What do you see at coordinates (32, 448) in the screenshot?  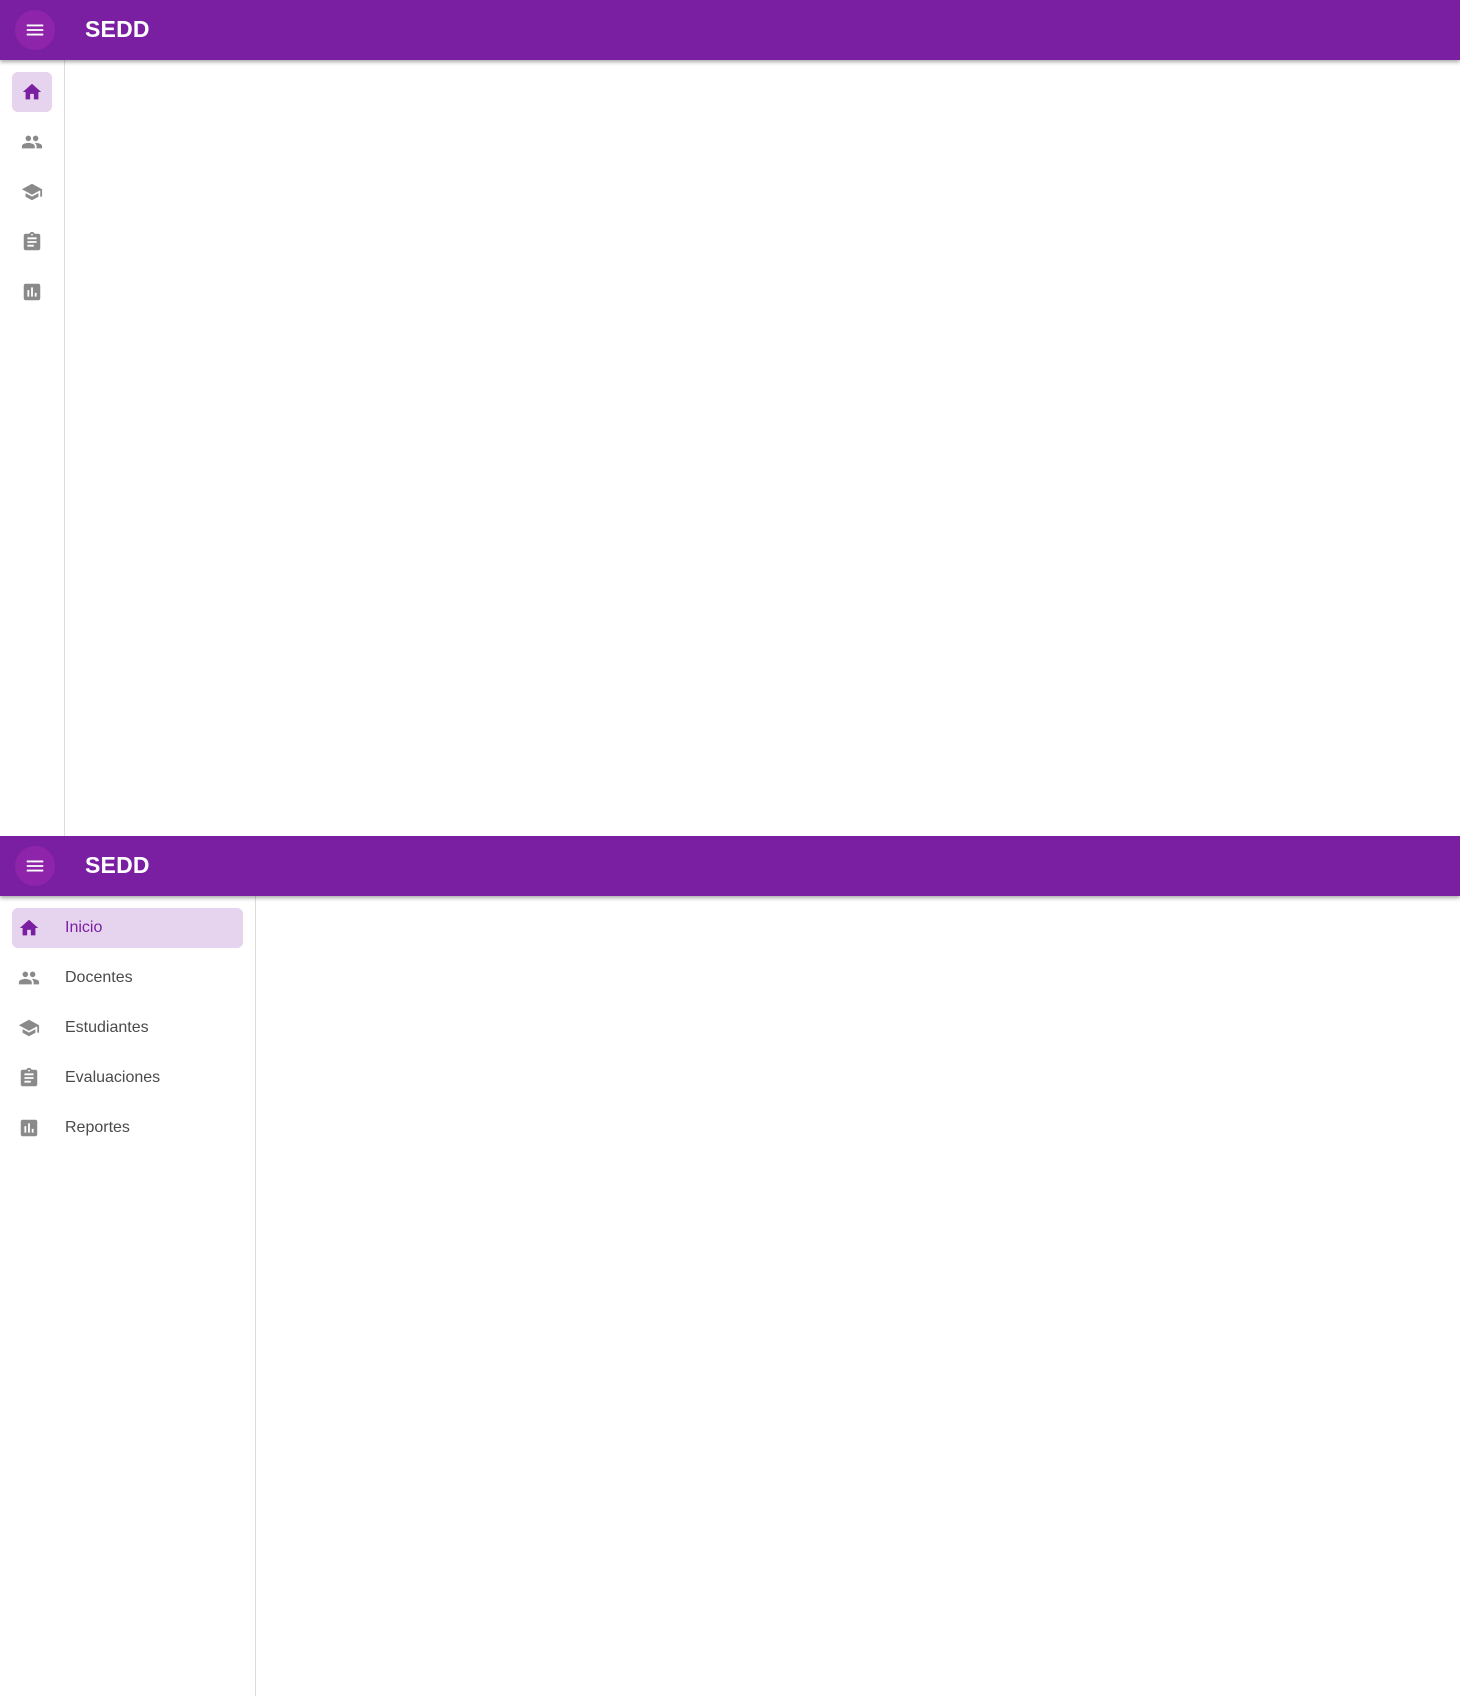 I see `nav-rail` at bounding box center [32, 448].